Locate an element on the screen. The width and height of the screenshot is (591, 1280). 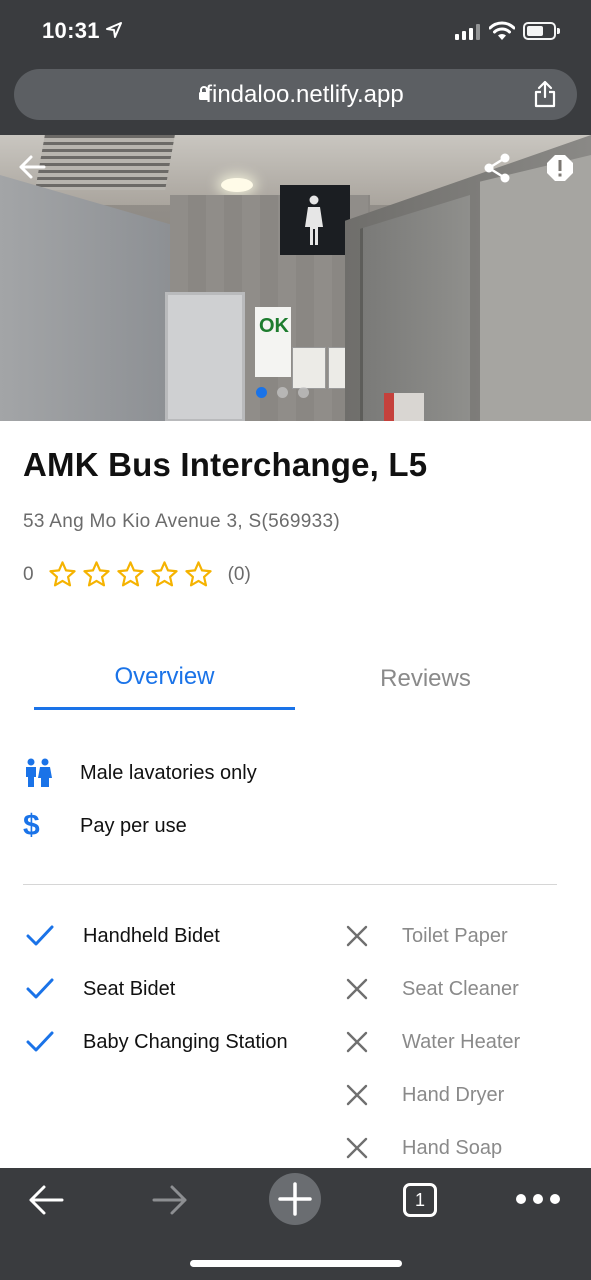
people-icon is located at coordinates (41, 773).